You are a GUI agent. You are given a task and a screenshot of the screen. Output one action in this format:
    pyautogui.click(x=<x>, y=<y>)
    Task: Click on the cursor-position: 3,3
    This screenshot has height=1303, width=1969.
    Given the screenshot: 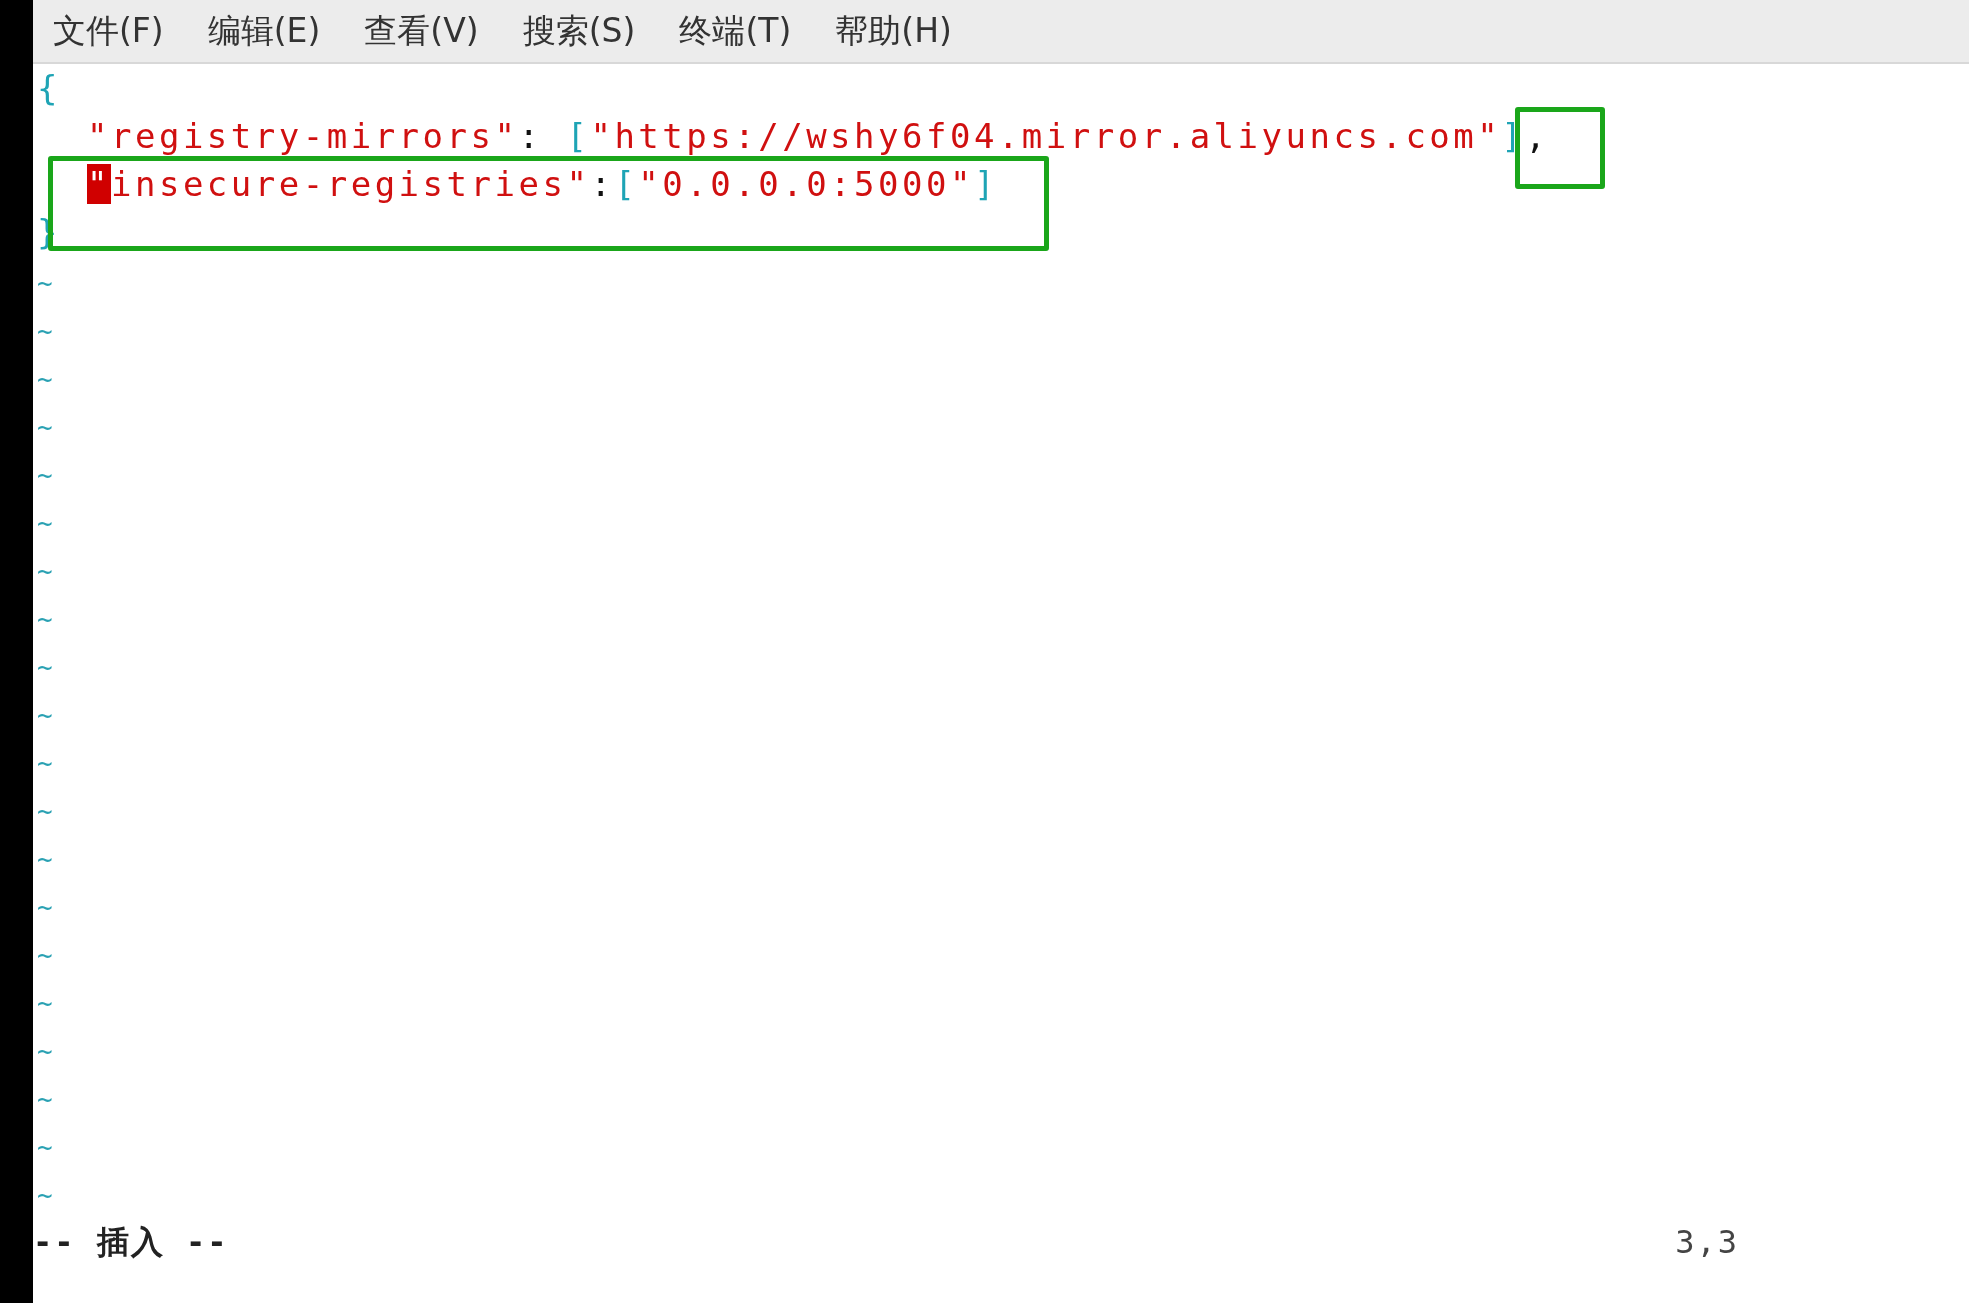 What is the action you would take?
    pyautogui.click(x=1707, y=1242)
    